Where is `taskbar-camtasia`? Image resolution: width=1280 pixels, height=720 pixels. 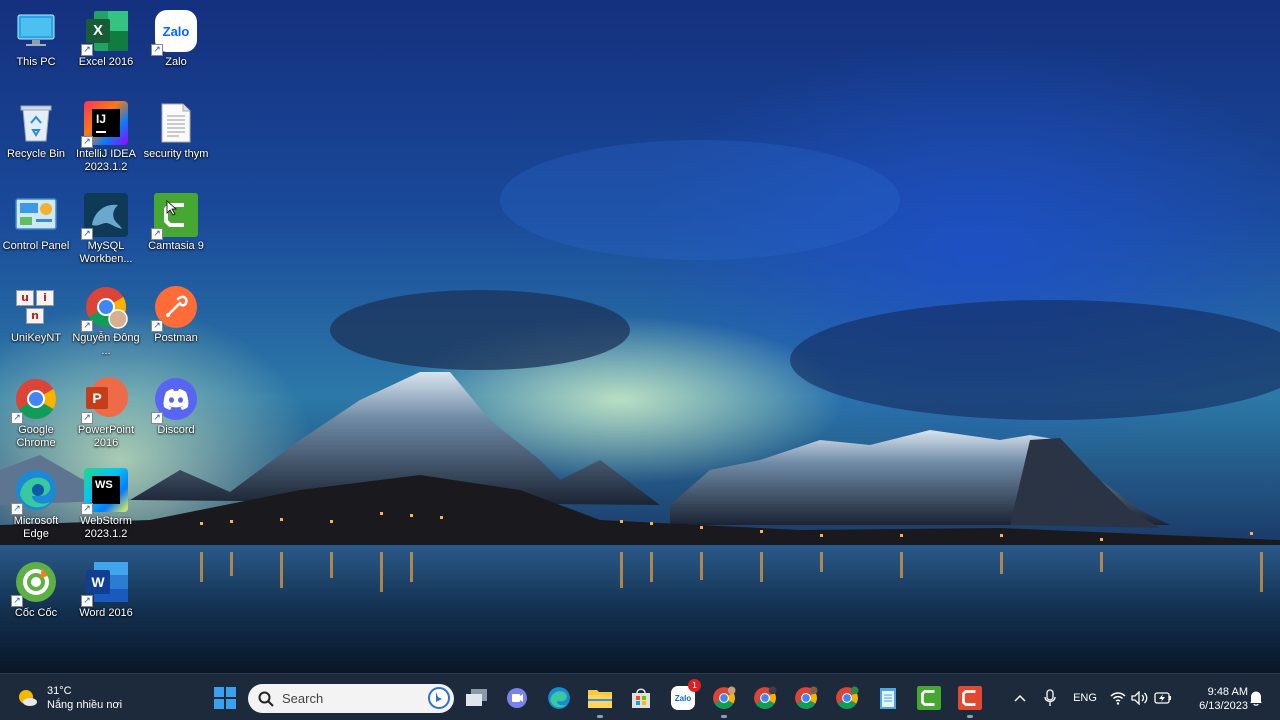
taskbar-camtasia is located at coordinates (929, 698).